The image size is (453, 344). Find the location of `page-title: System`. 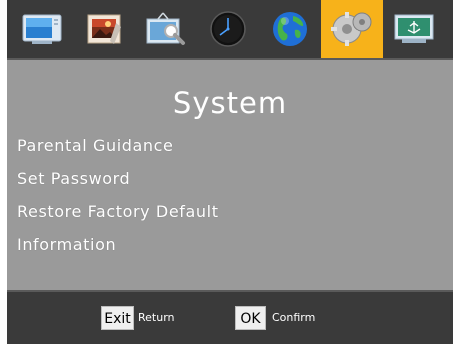

page-title: System is located at coordinates (230, 103).